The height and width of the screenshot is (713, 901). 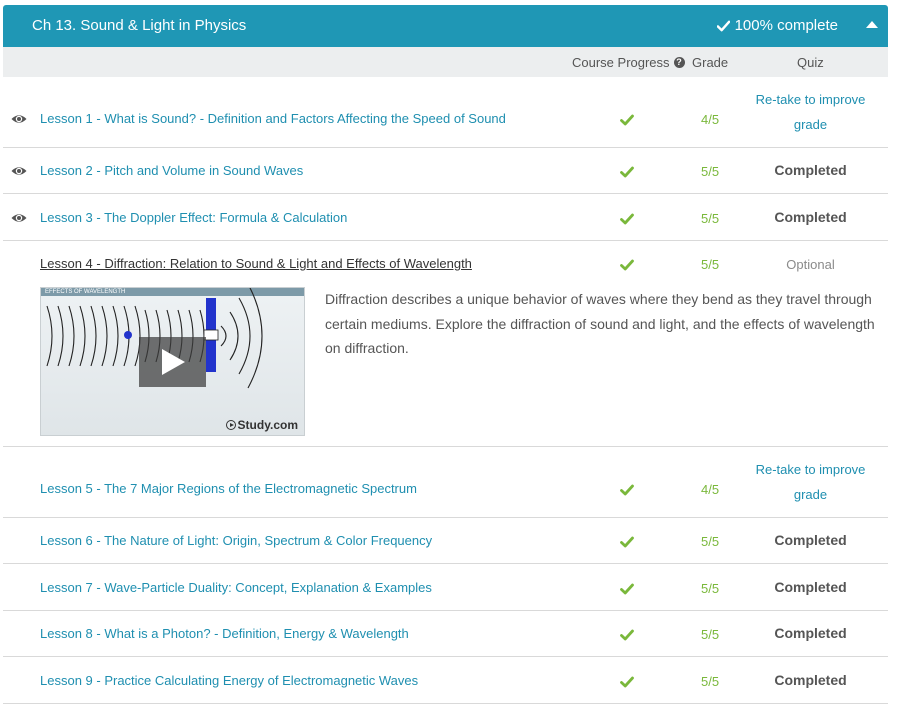 I want to click on studycom-logo: Study.com, so click(x=261, y=425).